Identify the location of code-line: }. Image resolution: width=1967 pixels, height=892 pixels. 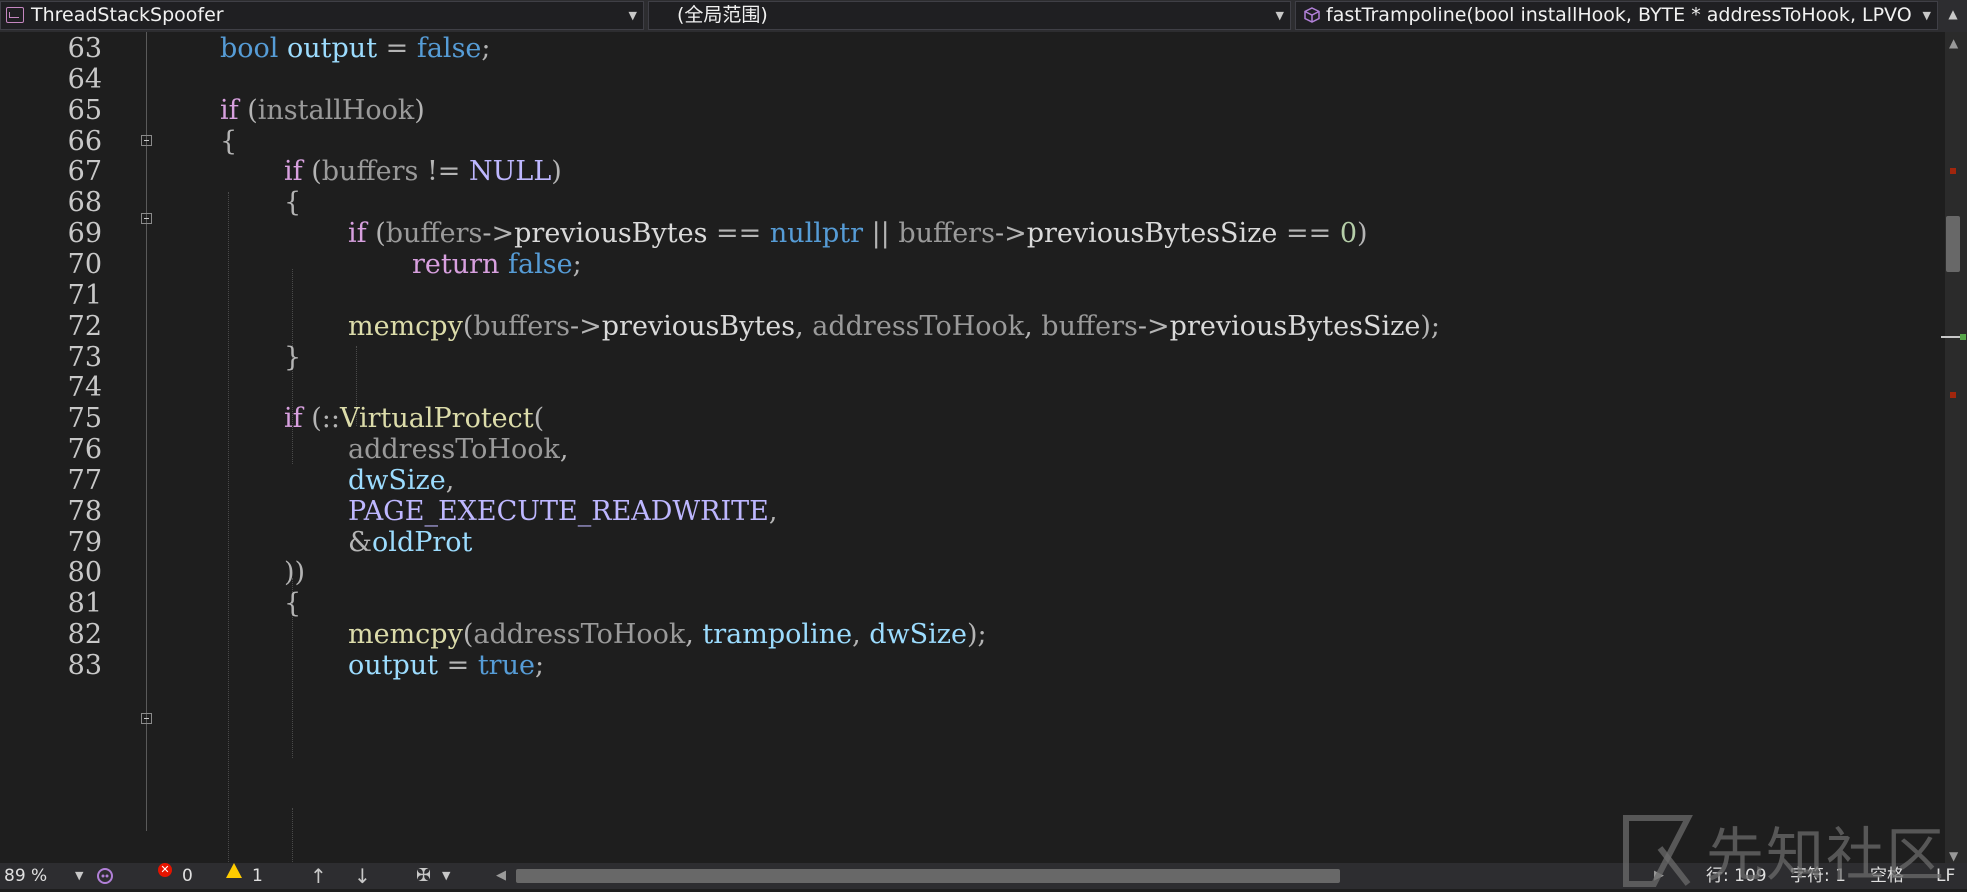
(292, 358).